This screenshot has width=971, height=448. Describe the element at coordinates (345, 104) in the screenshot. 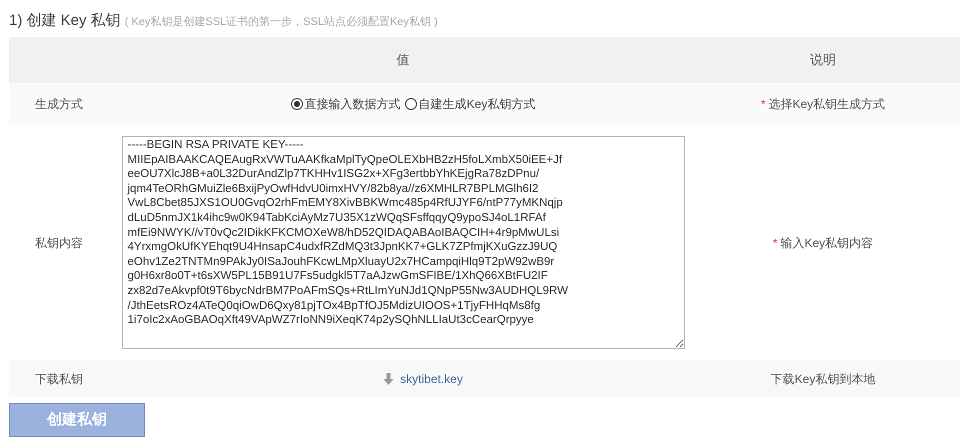

I see `radio-option: 直接输入数据方式` at that location.